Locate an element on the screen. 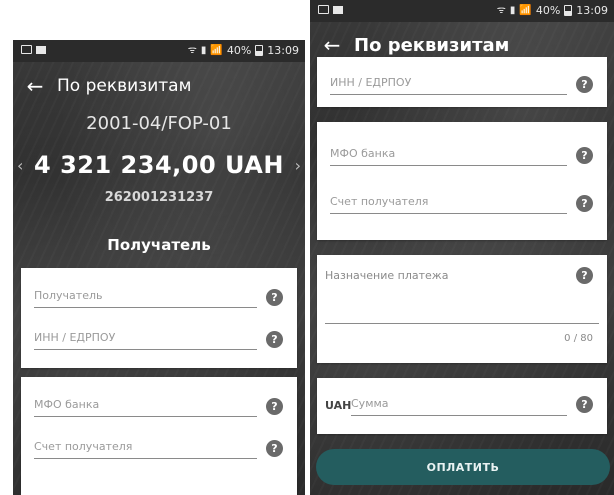 This screenshot has height=495, width=614. recipient-field: Получатель ? is located at coordinates (159, 296).